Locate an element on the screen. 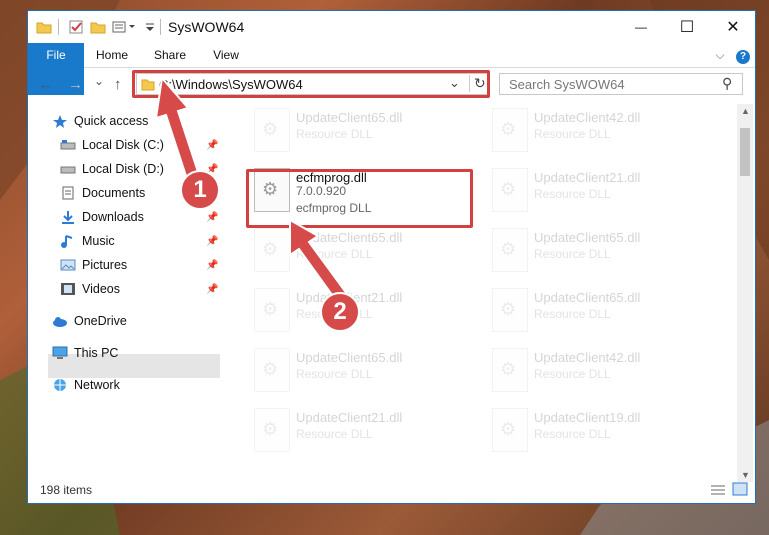 The width and height of the screenshot is (769, 535). nav-item-label: Documents is located at coordinates (114, 193).